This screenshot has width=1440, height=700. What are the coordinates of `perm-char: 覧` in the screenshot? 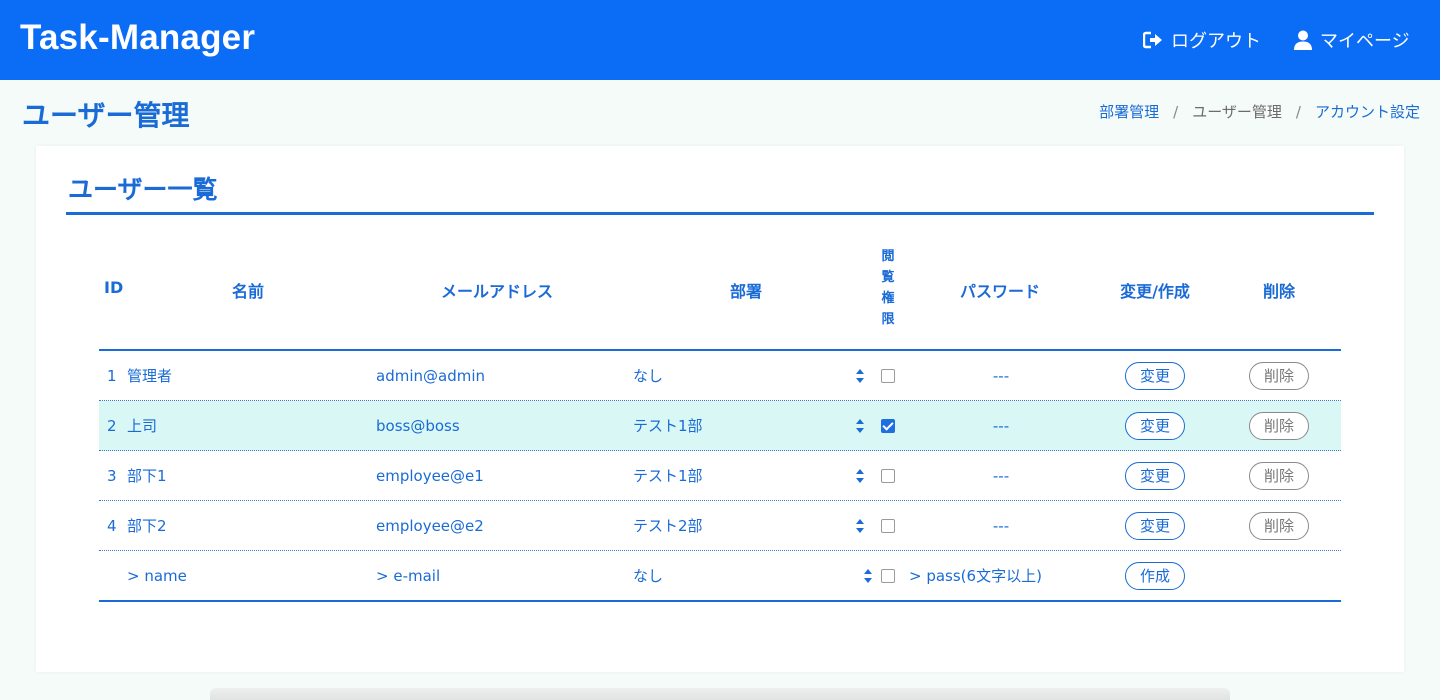 It's located at (888, 277).